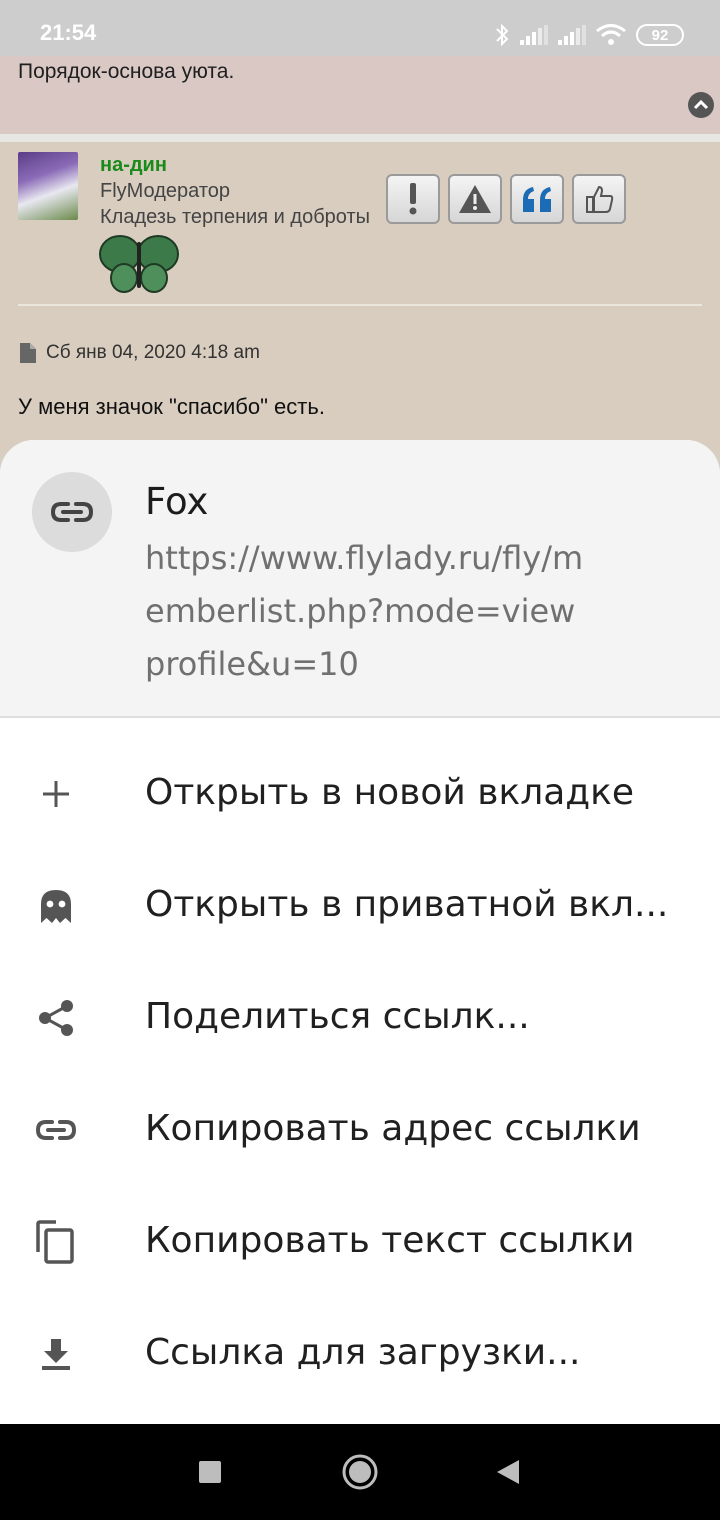 The width and height of the screenshot is (720, 1520). I want to click on recents-button, so click(210, 1472).